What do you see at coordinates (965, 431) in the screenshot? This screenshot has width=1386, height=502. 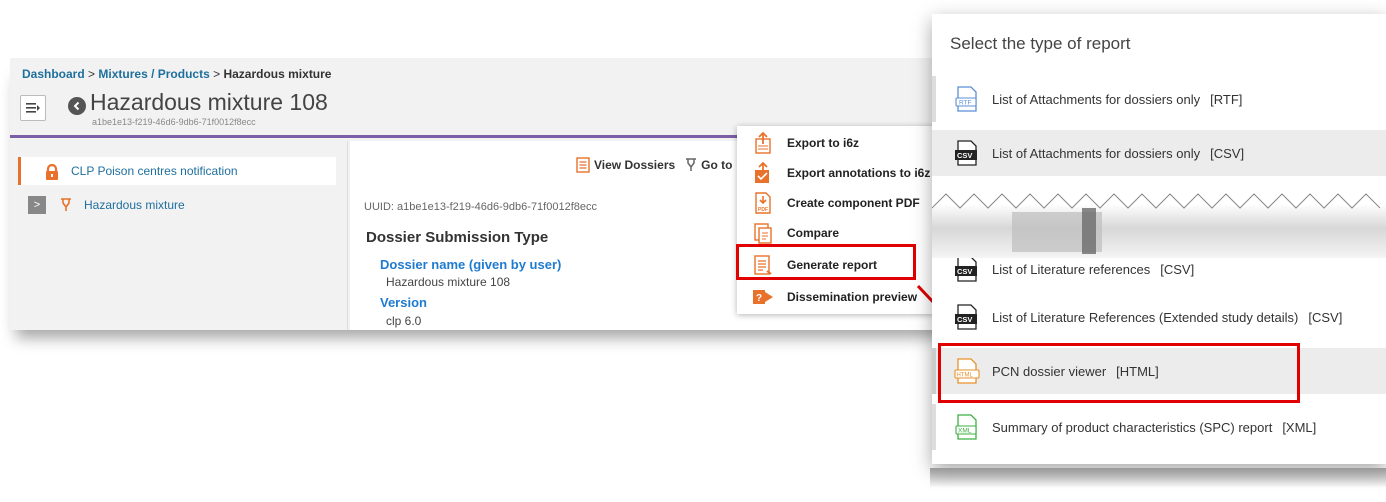 I see `xml-file-icon-label: XML` at bounding box center [965, 431].